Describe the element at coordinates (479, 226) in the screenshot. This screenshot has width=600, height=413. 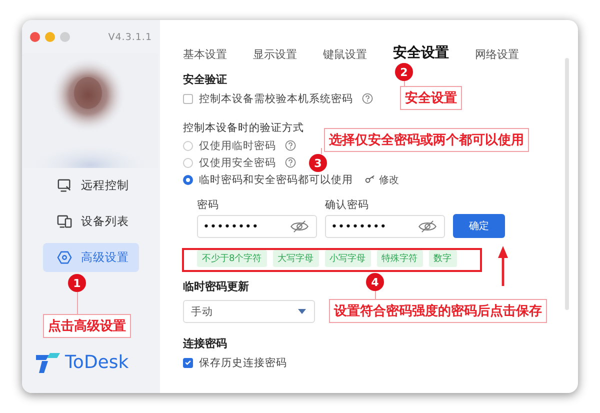
I see `confirm-button: 确定` at that location.